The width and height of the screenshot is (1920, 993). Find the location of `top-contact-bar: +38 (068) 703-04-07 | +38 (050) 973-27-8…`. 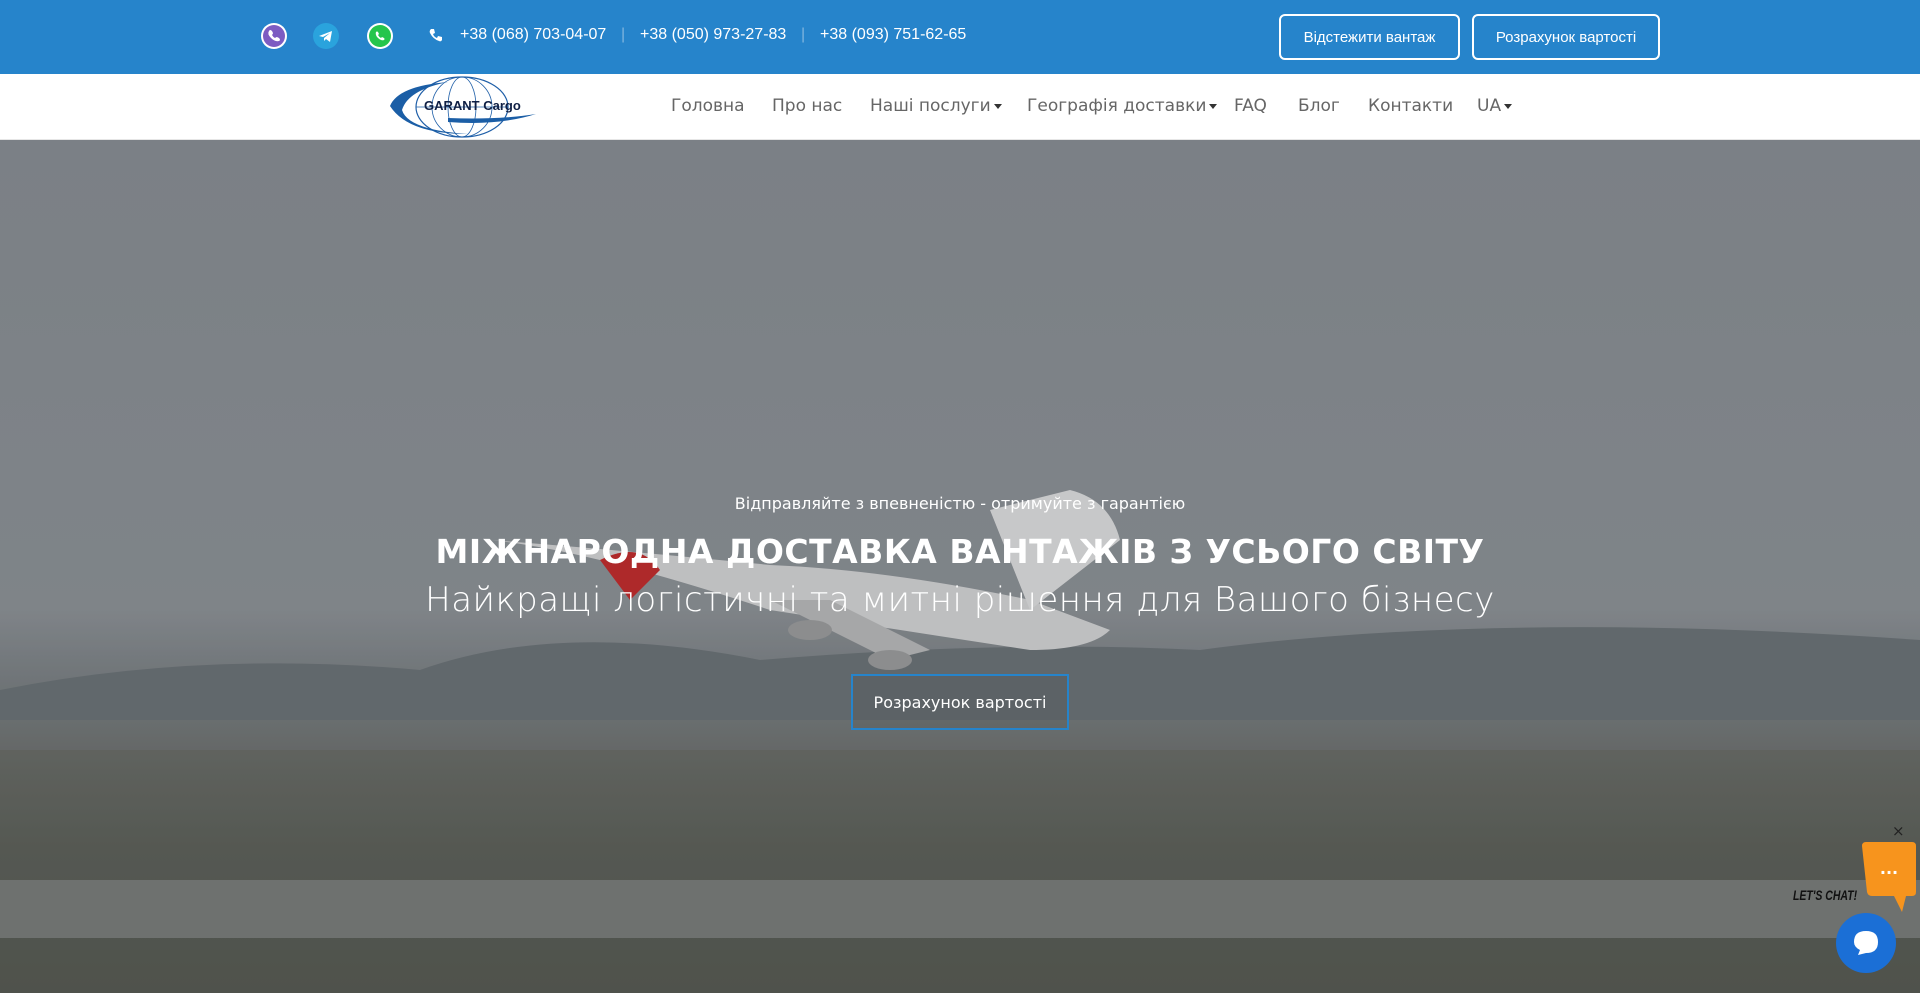

top-contact-bar: +38 (068) 703-04-07 | +38 (050) 973-27-8… is located at coordinates (960, 37).